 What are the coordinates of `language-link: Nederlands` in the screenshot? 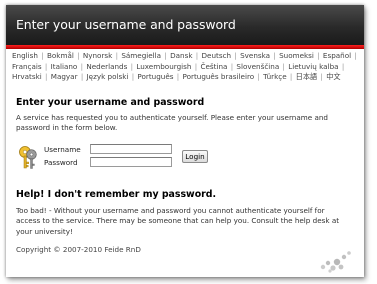 It's located at (106, 66).